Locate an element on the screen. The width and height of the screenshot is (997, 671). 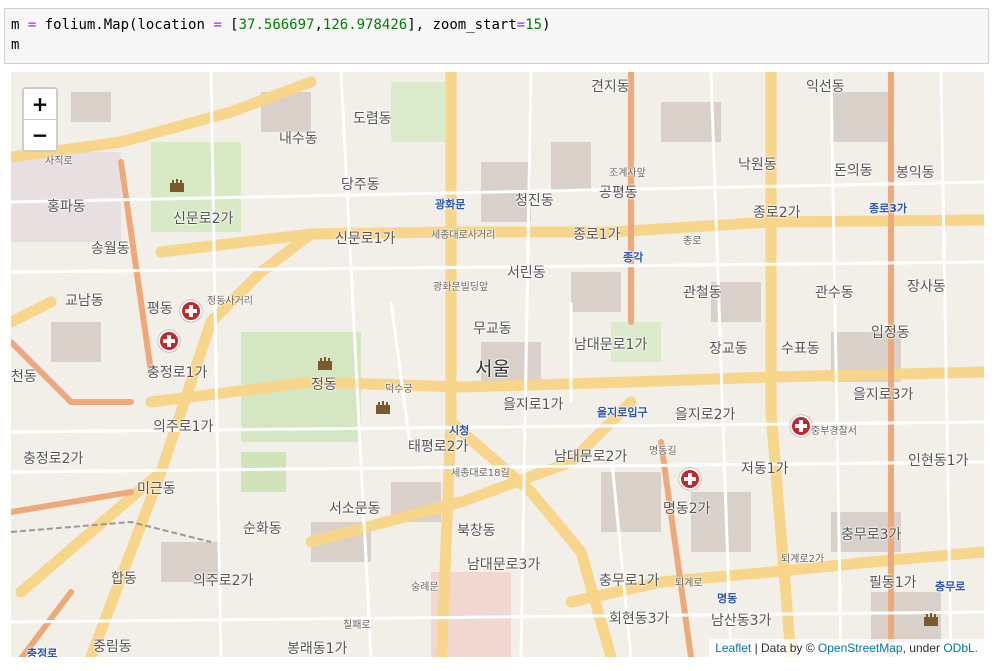
map-label: 퇴계로2가 is located at coordinates (803, 559).